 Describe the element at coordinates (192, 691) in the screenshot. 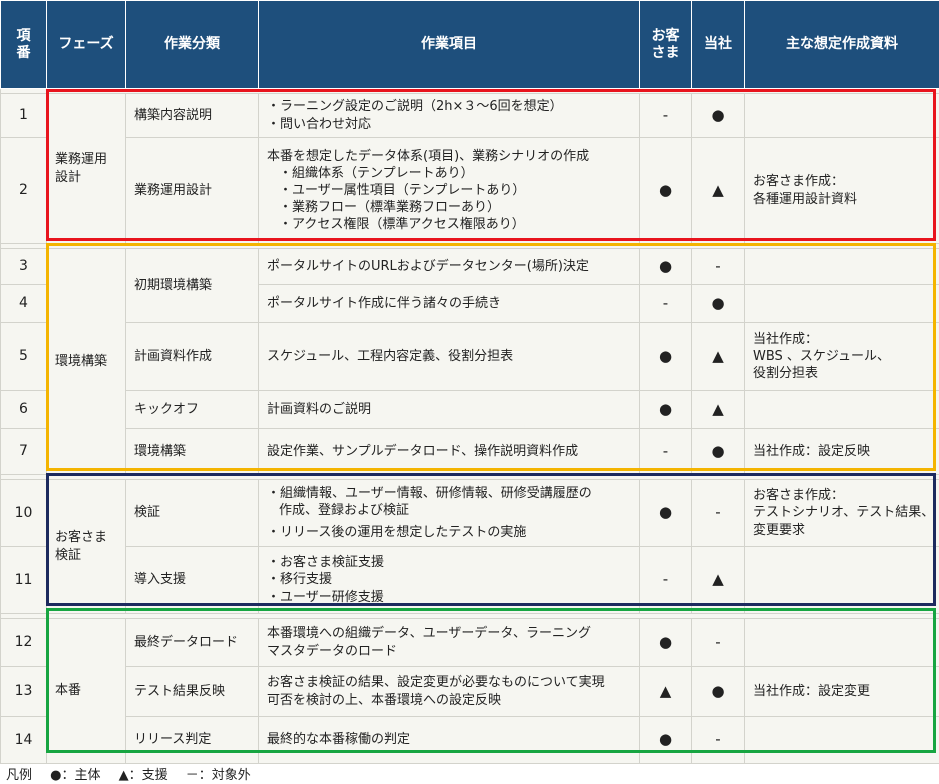

I see `category-cell: テスト結果反映` at that location.